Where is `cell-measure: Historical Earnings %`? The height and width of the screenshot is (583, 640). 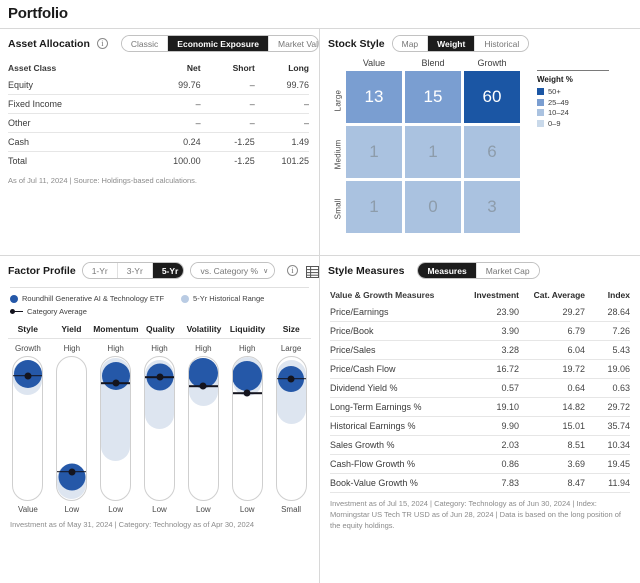
cell-measure: Historical Earnings % is located at coordinates (393, 426).